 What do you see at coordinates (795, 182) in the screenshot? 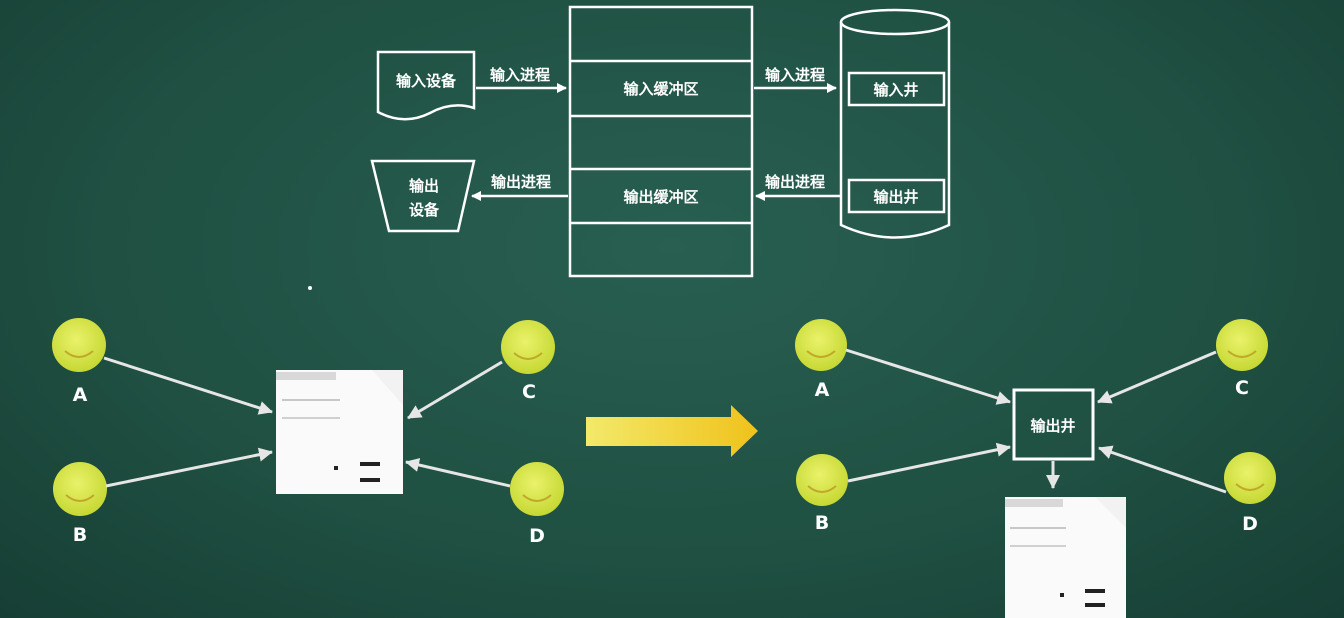
I see `output-process-label-right: 输出进程` at bounding box center [795, 182].